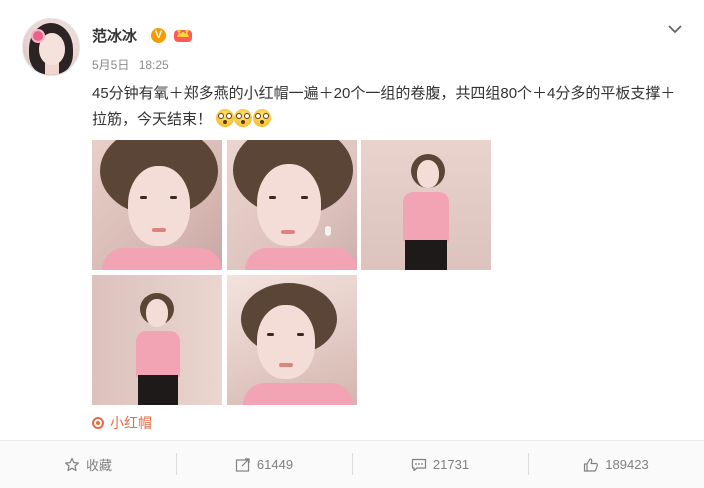 Image resolution: width=704 pixels, height=488 pixels. What do you see at coordinates (98, 423) in the screenshot?
I see `topic-pin-icon` at bounding box center [98, 423].